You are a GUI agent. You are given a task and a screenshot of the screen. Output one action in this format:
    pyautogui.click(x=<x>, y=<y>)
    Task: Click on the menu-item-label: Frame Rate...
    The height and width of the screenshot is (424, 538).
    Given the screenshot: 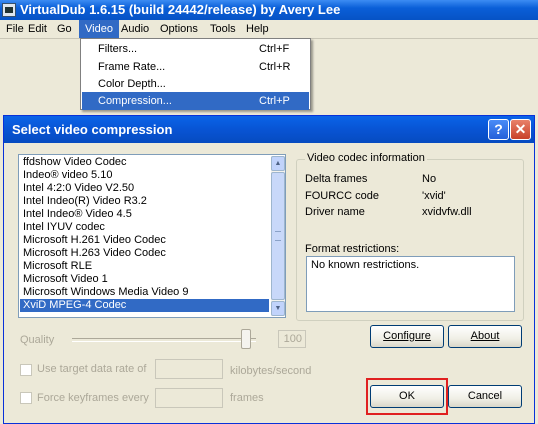 What is the action you would take?
    pyautogui.click(x=132, y=67)
    